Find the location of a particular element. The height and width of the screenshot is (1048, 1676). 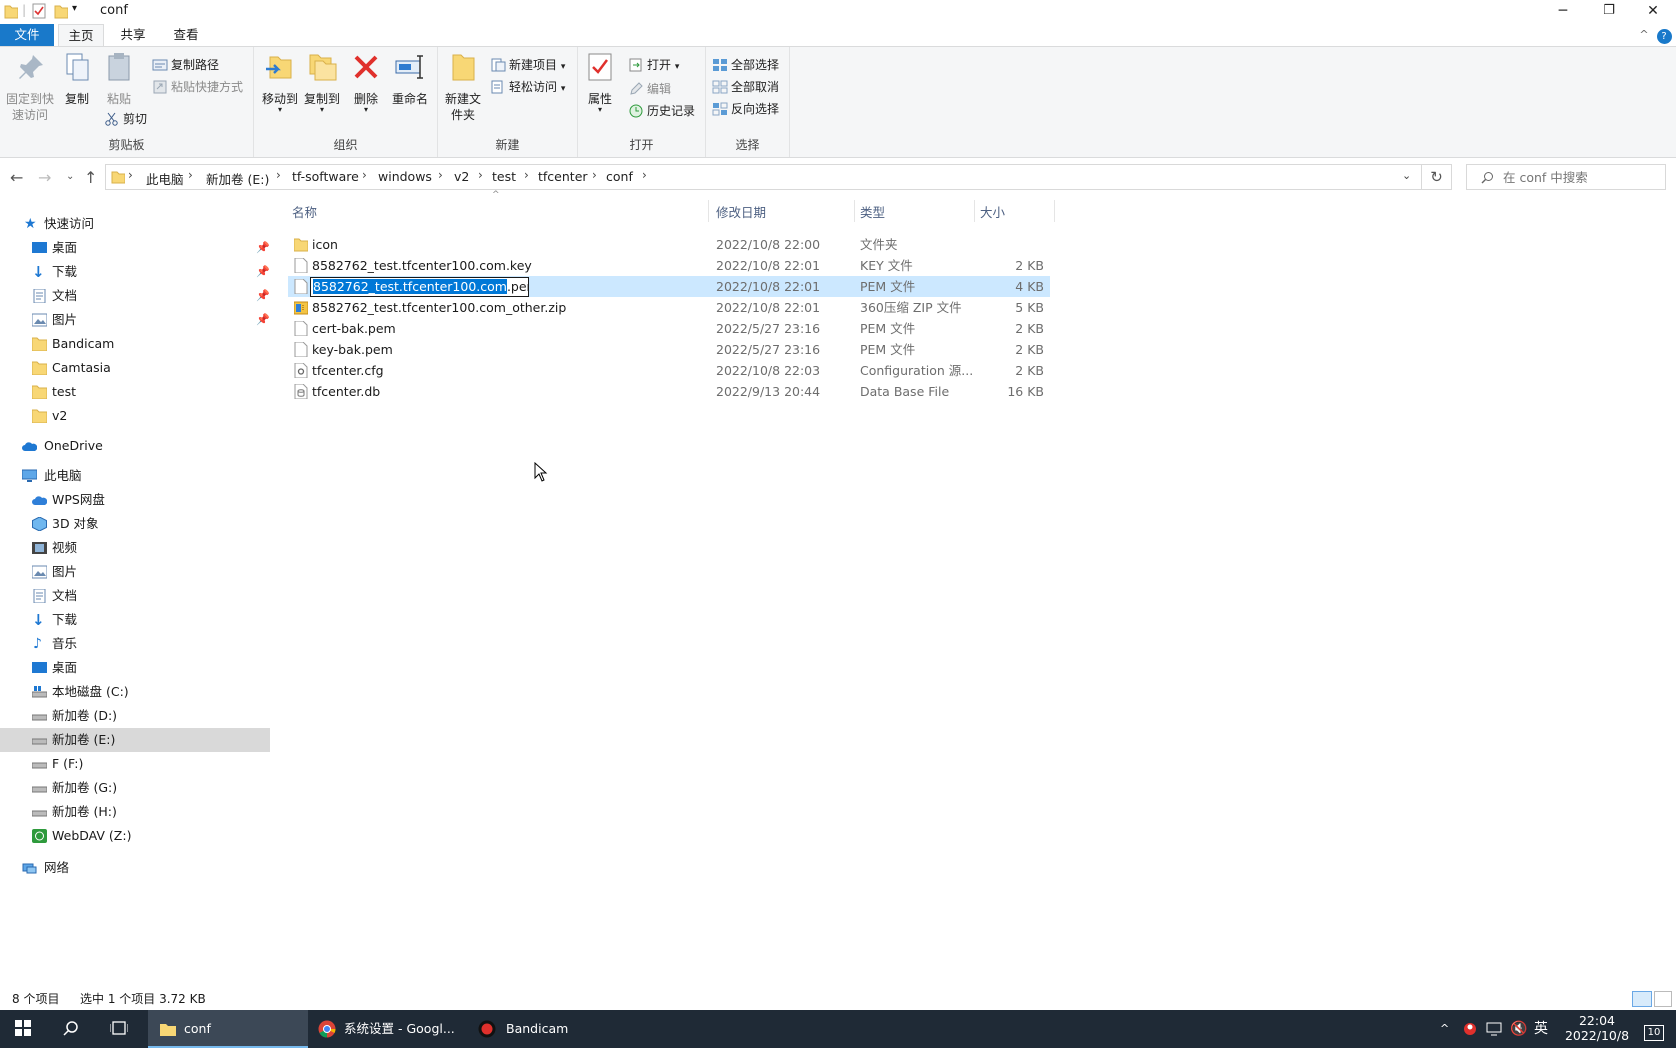

collapse-ribbon-icon: ^ is located at coordinates (1644, 35).